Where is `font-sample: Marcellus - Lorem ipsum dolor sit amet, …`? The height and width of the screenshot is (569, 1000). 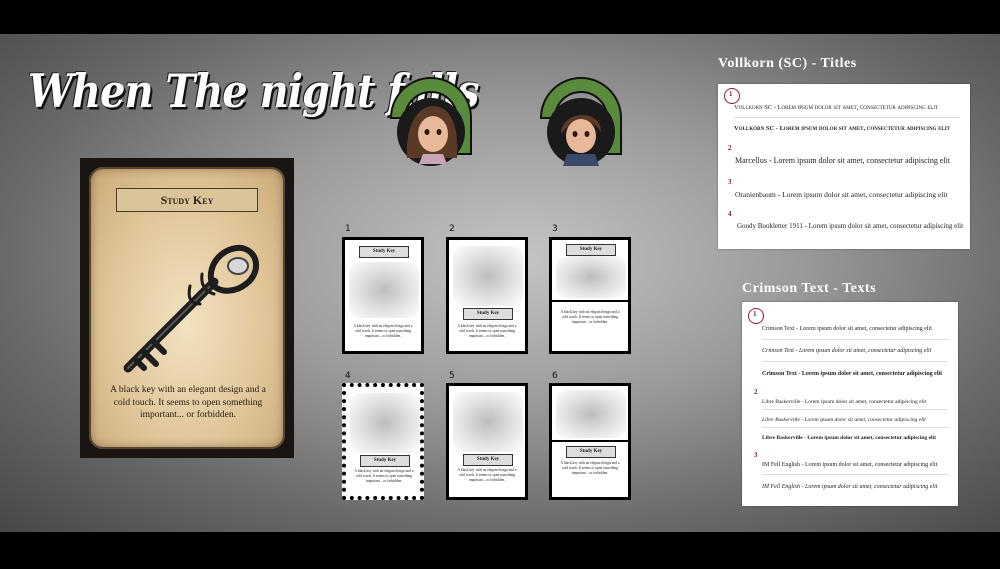 font-sample: Marcellus - Lorem ipsum dolor sit amet, … is located at coordinates (843, 160).